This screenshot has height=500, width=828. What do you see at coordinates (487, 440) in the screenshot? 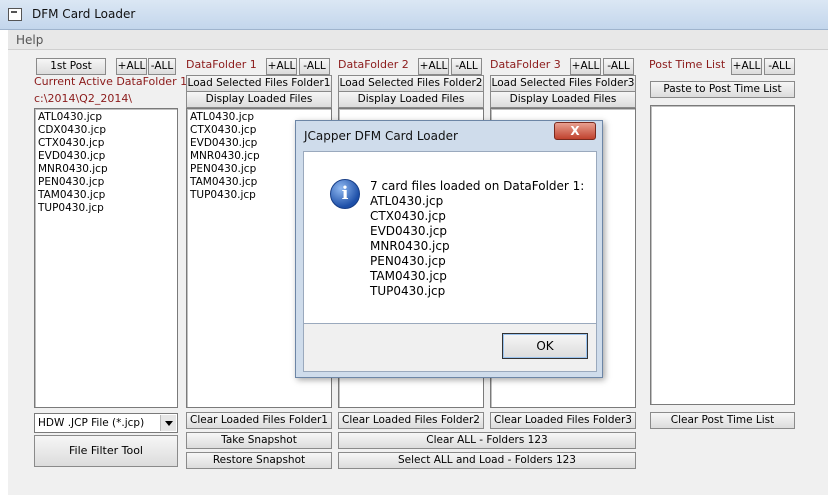
I see `clear-all-folders-button: Clear ALL - Folders 123` at bounding box center [487, 440].